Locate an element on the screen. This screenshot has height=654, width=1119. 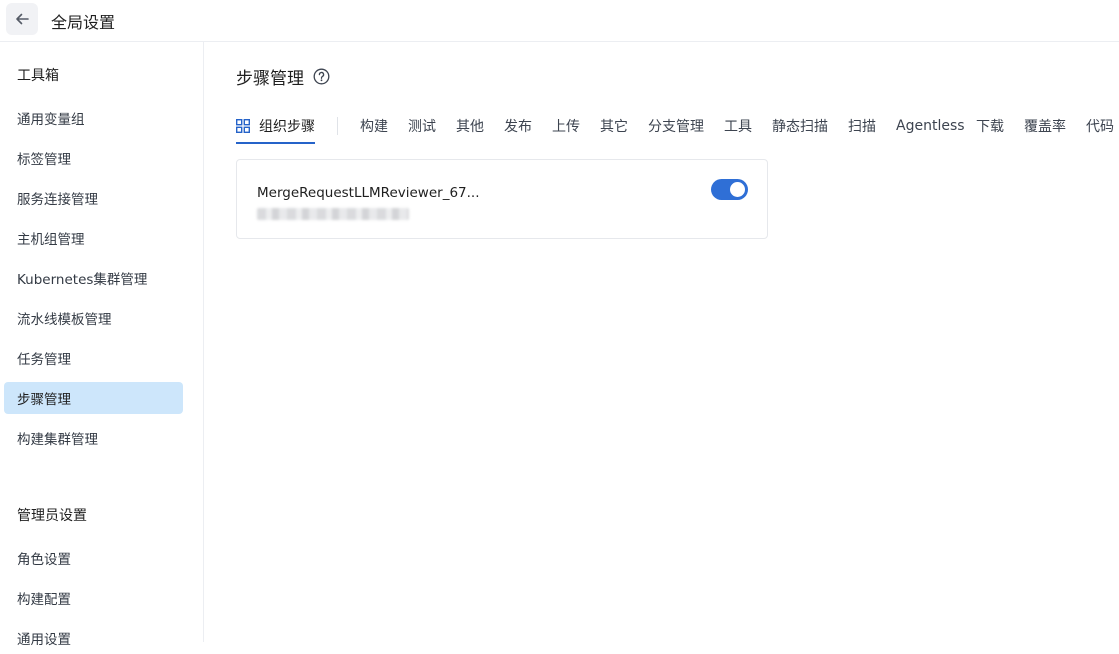
tab-label: Agentless is located at coordinates (930, 126).